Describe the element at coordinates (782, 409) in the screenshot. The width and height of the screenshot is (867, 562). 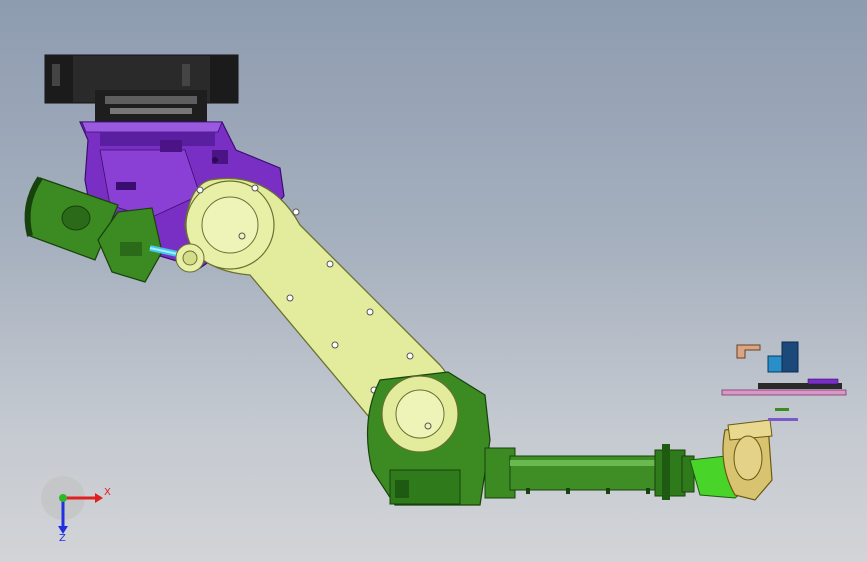
I see `loose-part-green-strip` at that location.